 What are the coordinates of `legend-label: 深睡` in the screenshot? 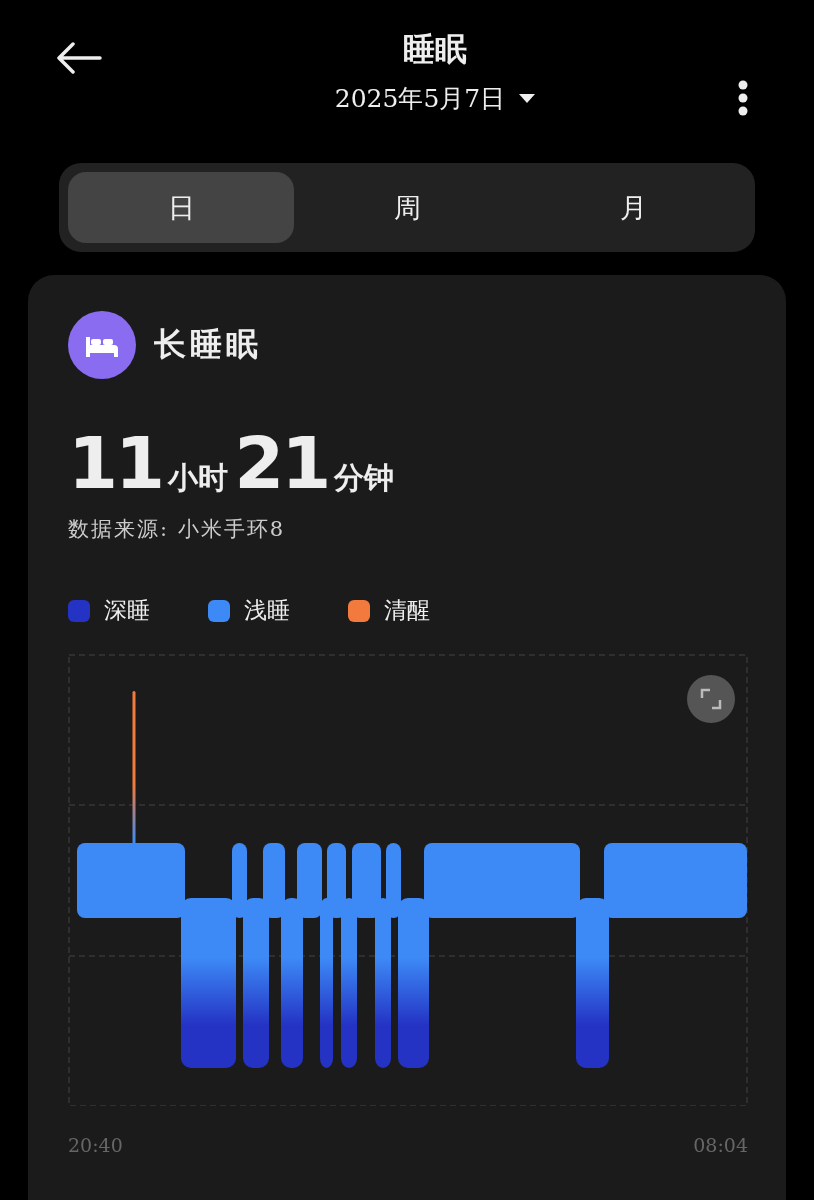 It's located at (127, 610).